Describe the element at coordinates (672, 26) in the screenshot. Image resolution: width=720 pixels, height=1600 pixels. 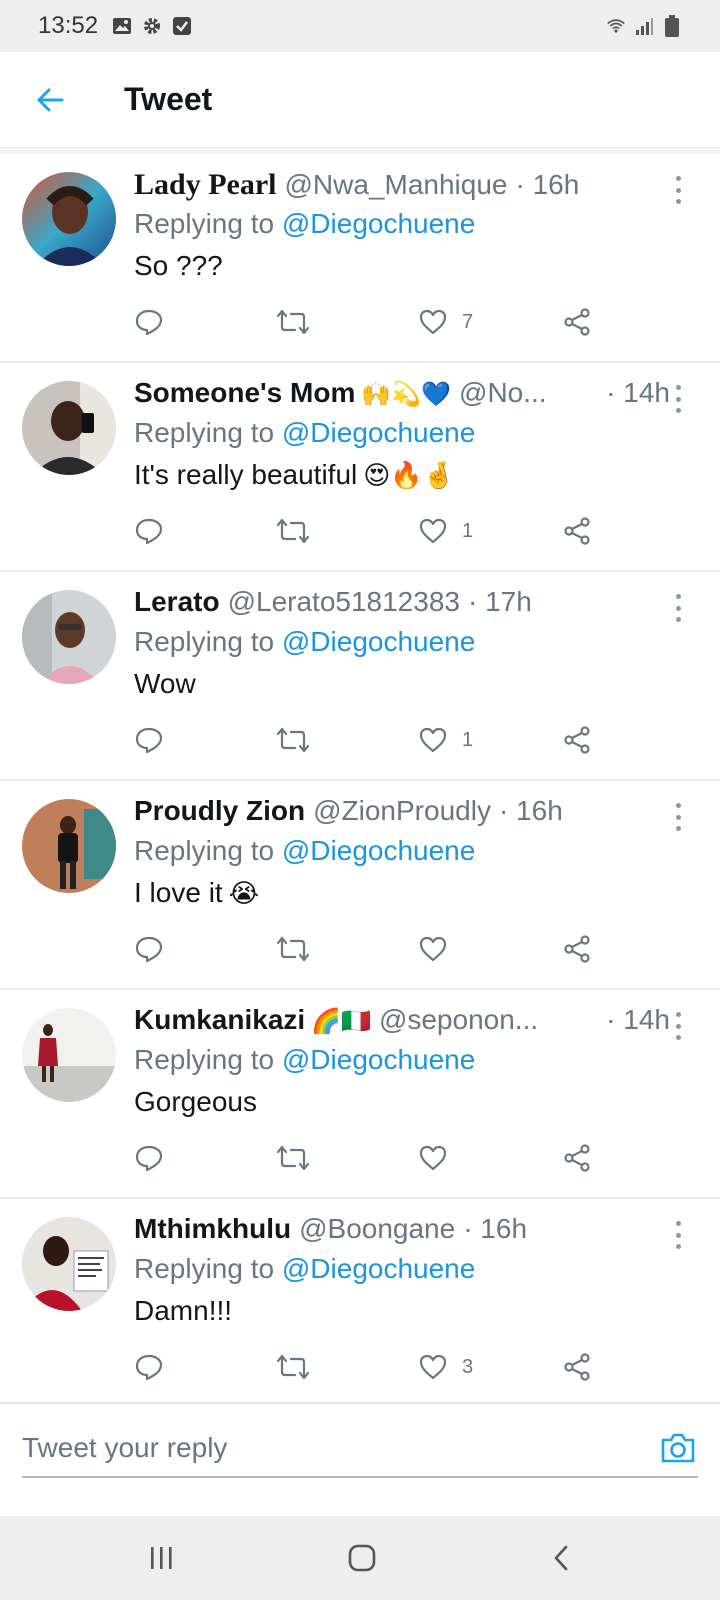
I see `battery-icon` at that location.